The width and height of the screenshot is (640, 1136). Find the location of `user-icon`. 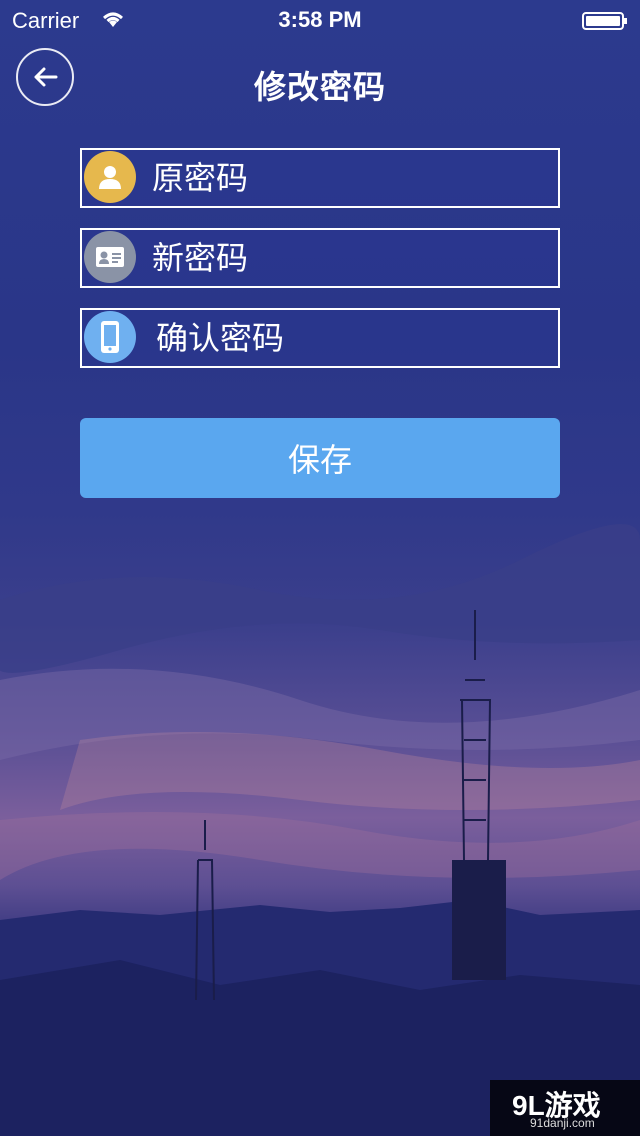

user-icon is located at coordinates (110, 177).